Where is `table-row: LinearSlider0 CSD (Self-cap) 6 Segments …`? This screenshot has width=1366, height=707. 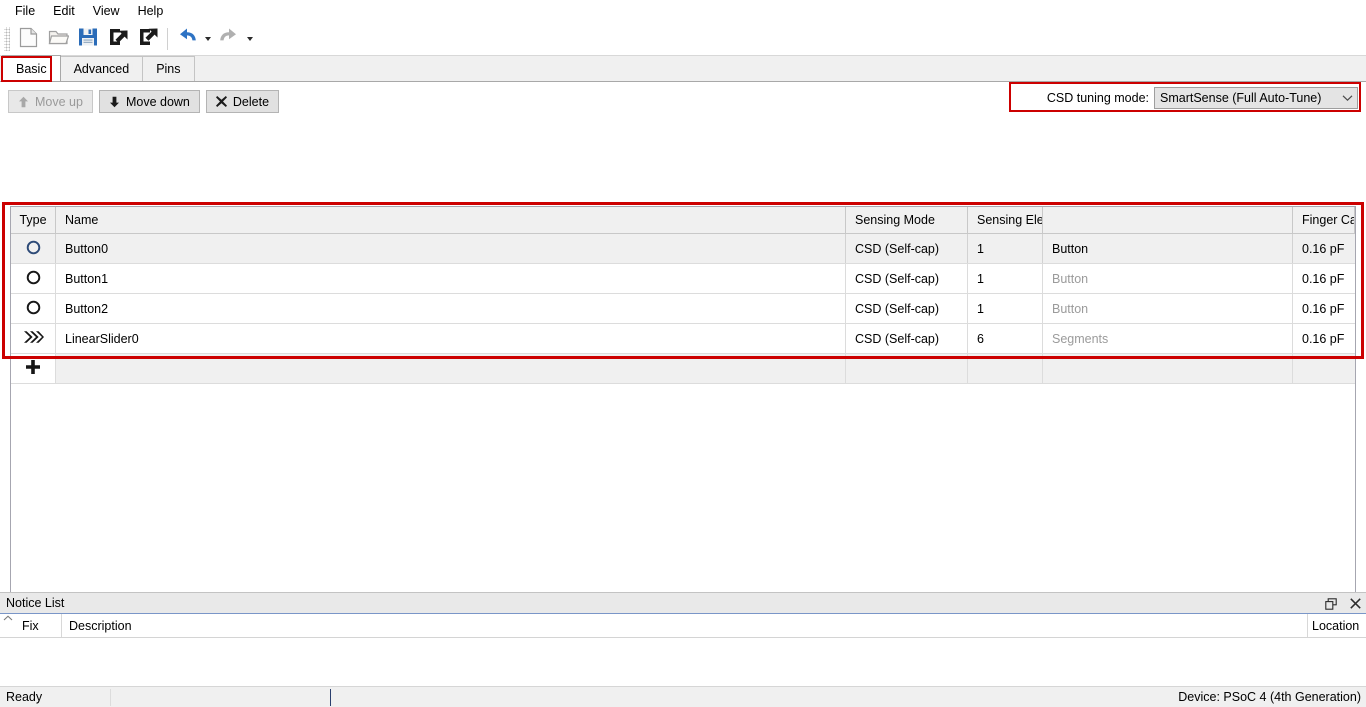 table-row: LinearSlider0 CSD (Self-cap) 6 Segments … is located at coordinates (683, 339).